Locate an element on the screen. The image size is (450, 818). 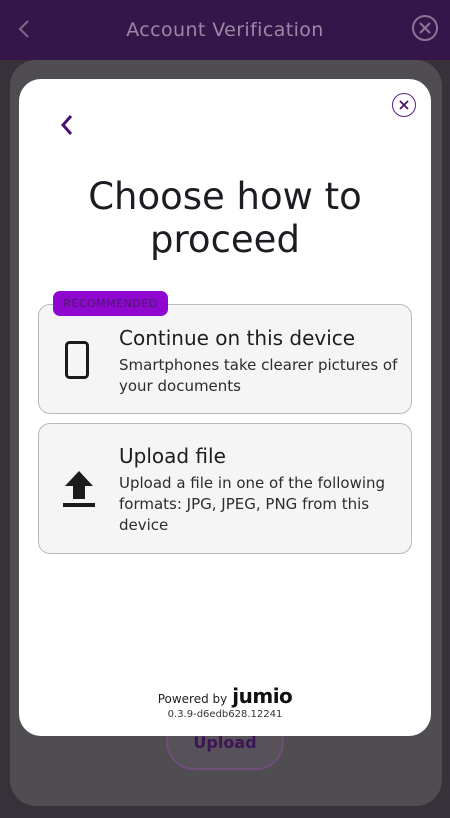
option-title: Continue on this device is located at coordinates (237, 338).